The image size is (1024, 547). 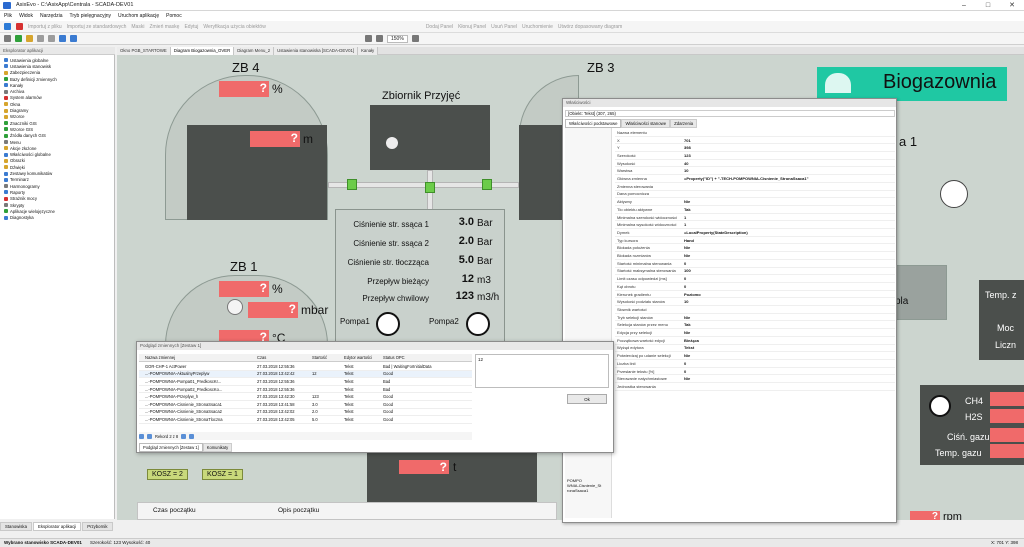 What do you see at coordinates (7, 38) in the screenshot?
I see `select-icon` at bounding box center [7, 38].